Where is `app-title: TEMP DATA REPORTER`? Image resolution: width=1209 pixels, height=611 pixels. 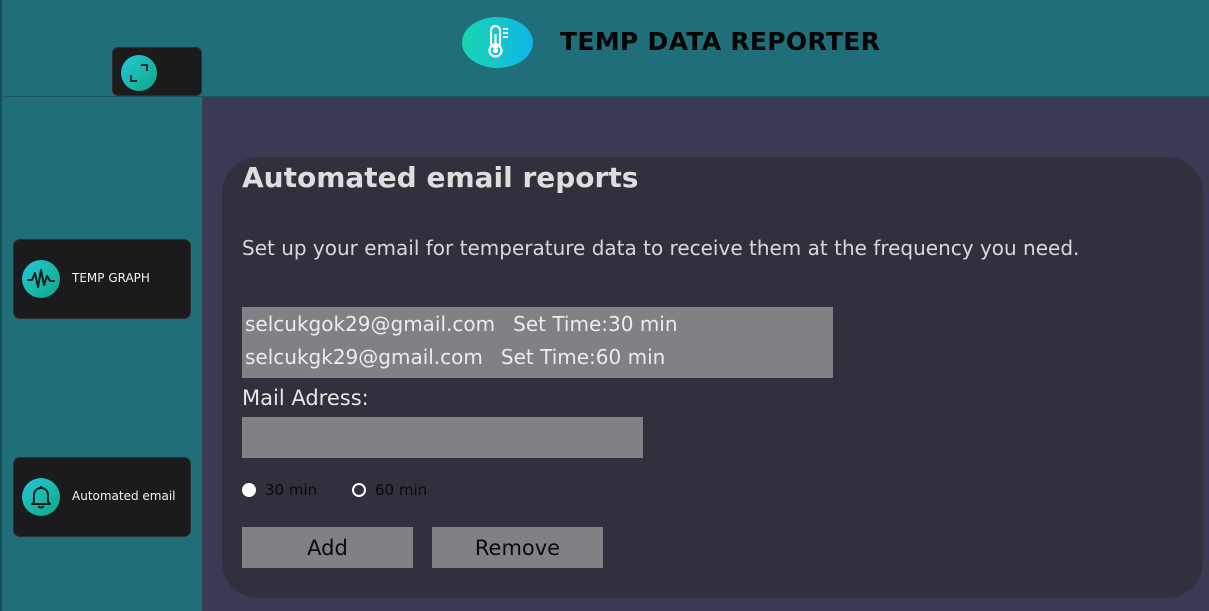
app-title: TEMP DATA REPORTER is located at coordinates (720, 41).